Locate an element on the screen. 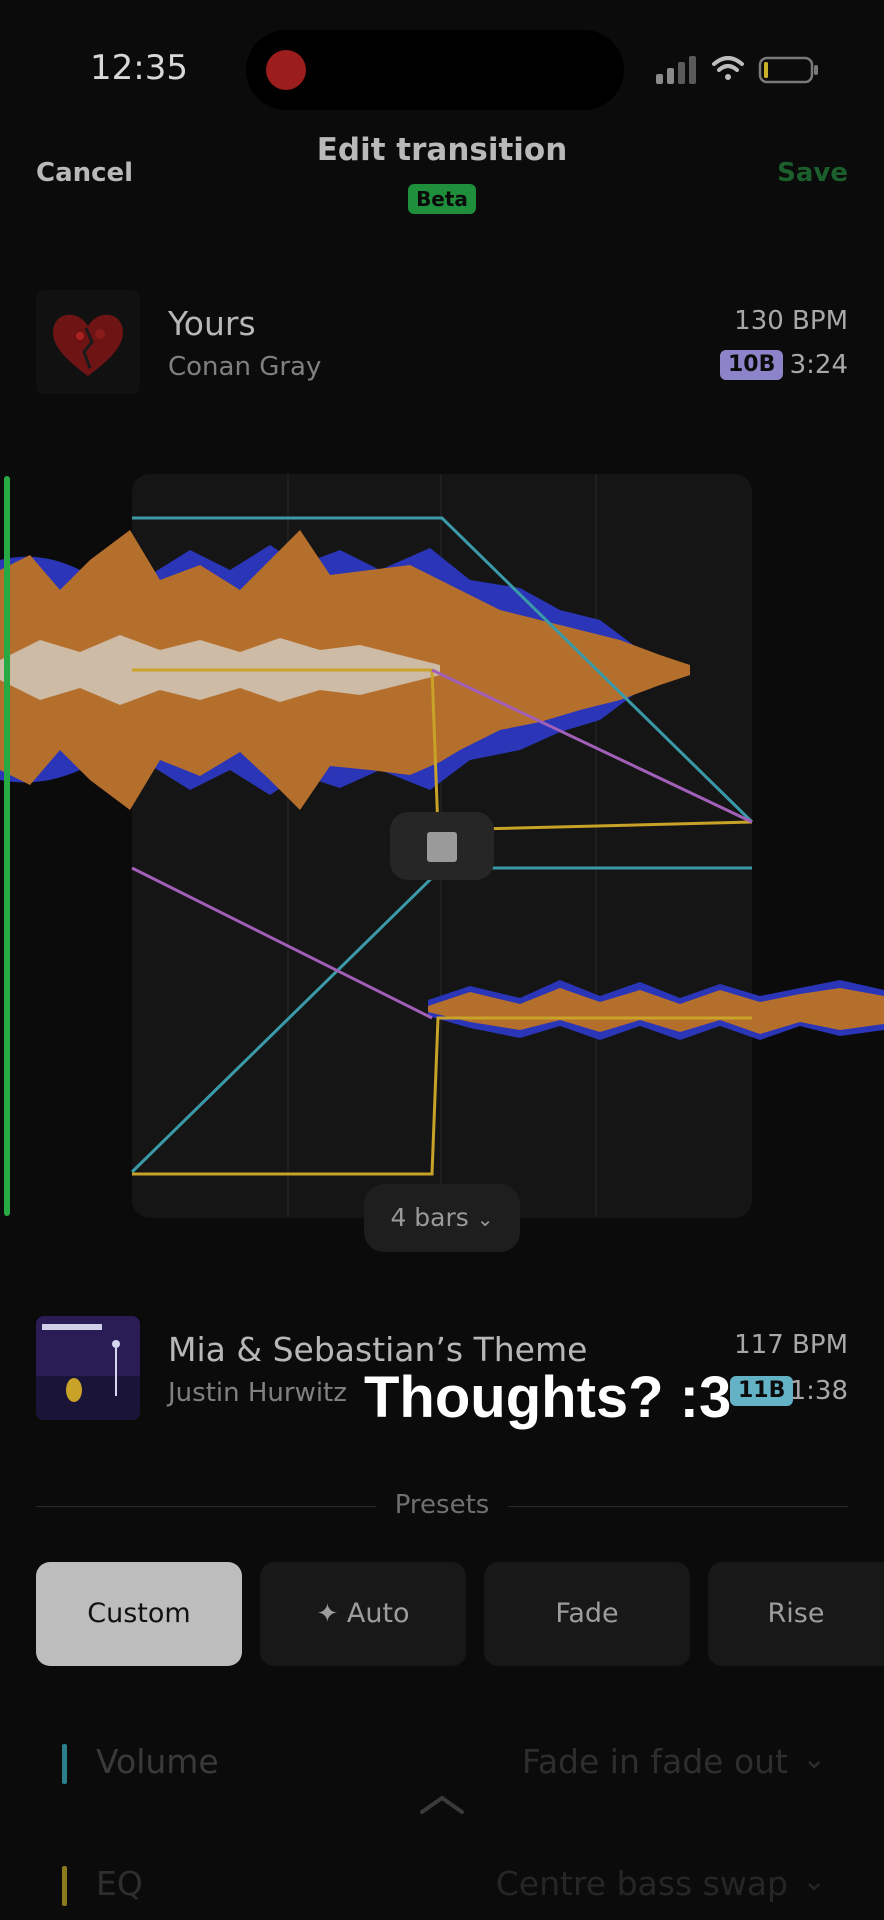 This screenshot has width=884, height=1920. track-a-bpm: 130 BPM is located at coordinates (791, 321).